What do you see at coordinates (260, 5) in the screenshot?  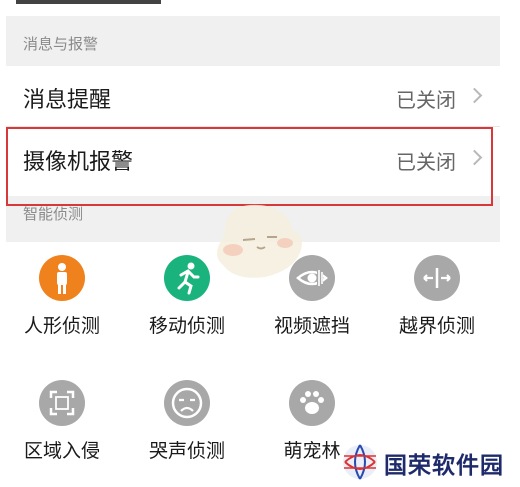 I see `top-bar` at bounding box center [260, 5].